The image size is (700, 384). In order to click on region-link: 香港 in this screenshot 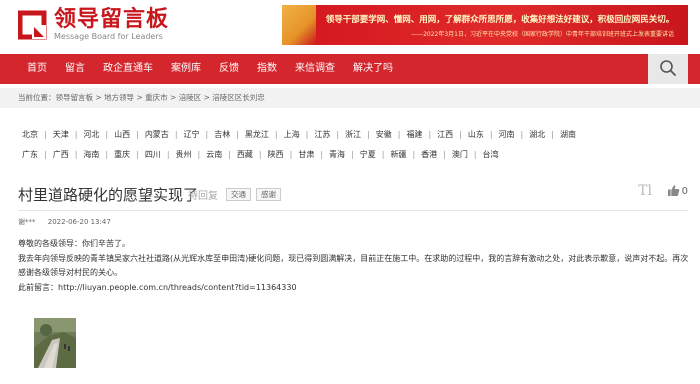, I will do `click(429, 154)`.